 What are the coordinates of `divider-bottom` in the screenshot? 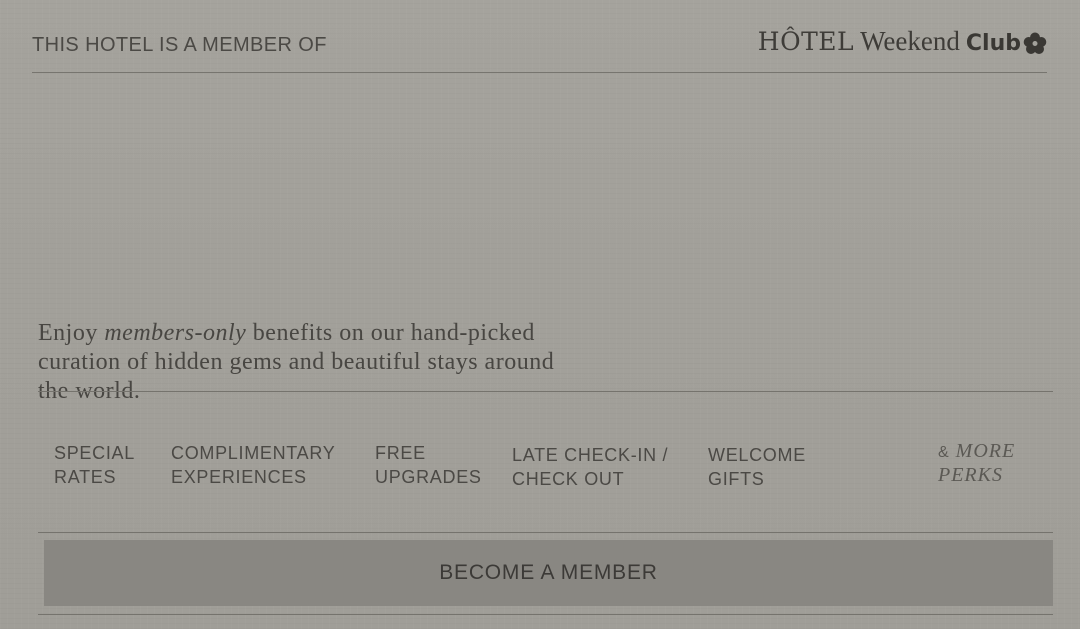 It's located at (545, 614).